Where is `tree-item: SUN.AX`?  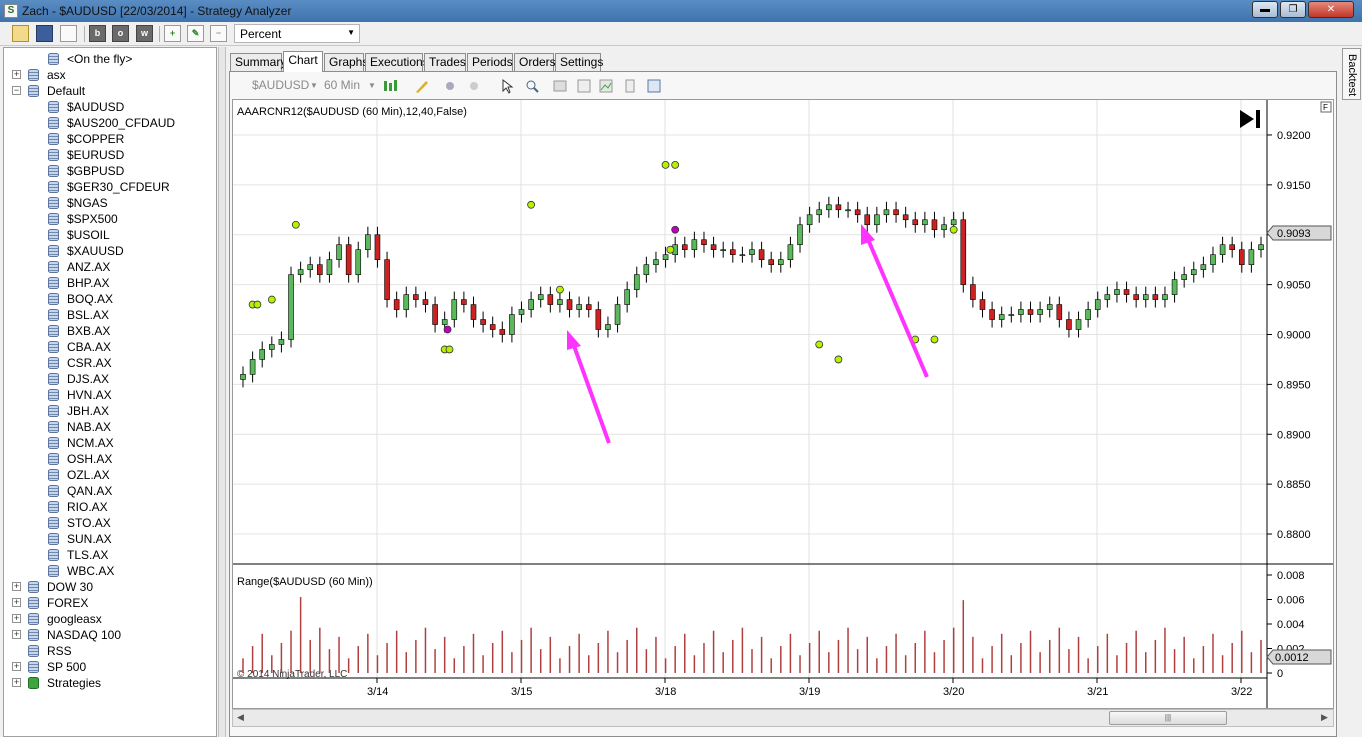
tree-item: SUN.AX is located at coordinates (110, 539).